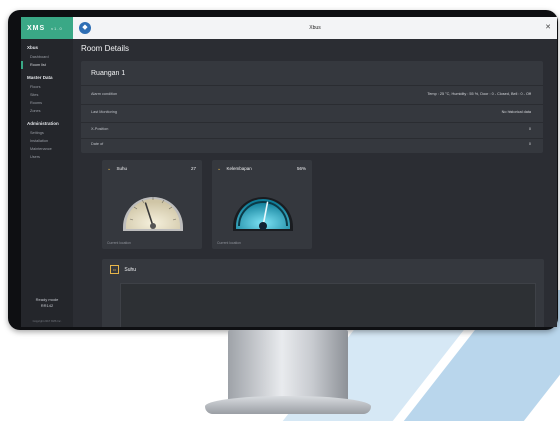 The width and height of the screenshot is (560, 421). I want to click on room-detail-key: X-Position, so click(100, 129).